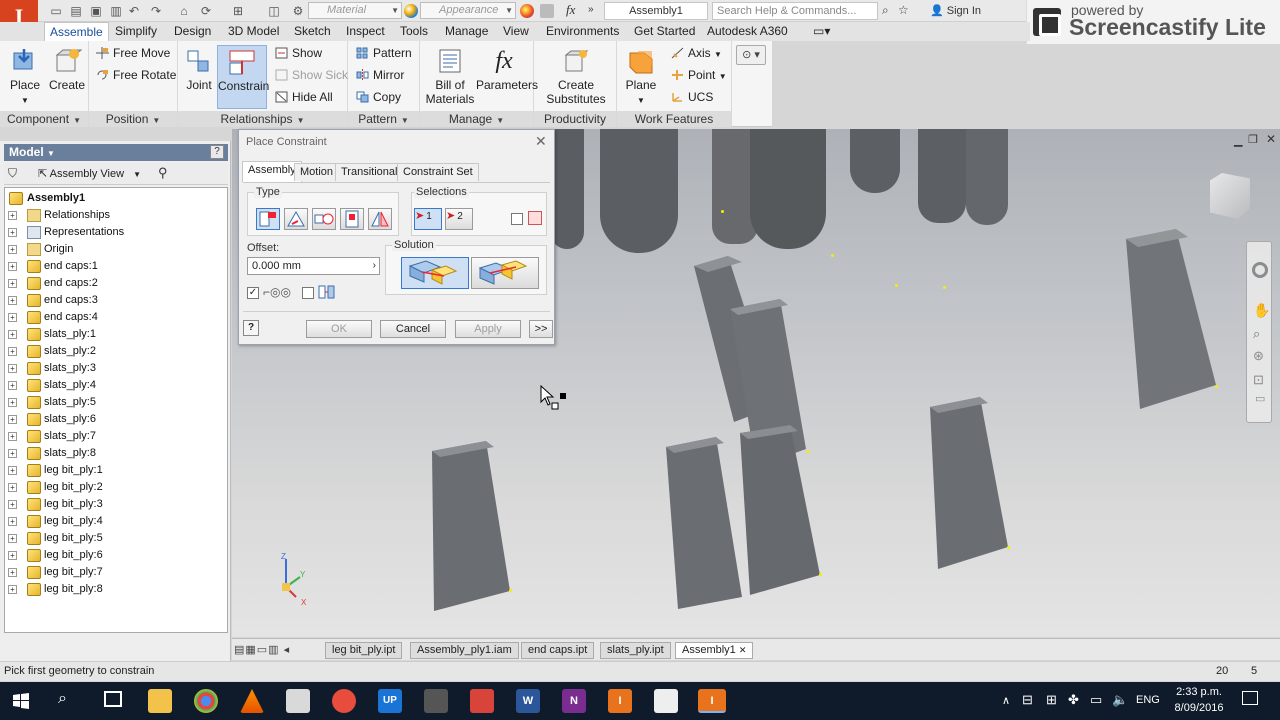 This screenshot has height=720, width=1280. Describe the element at coordinates (527, 11) in the screenshot. I see `adjust-icon` at that location.